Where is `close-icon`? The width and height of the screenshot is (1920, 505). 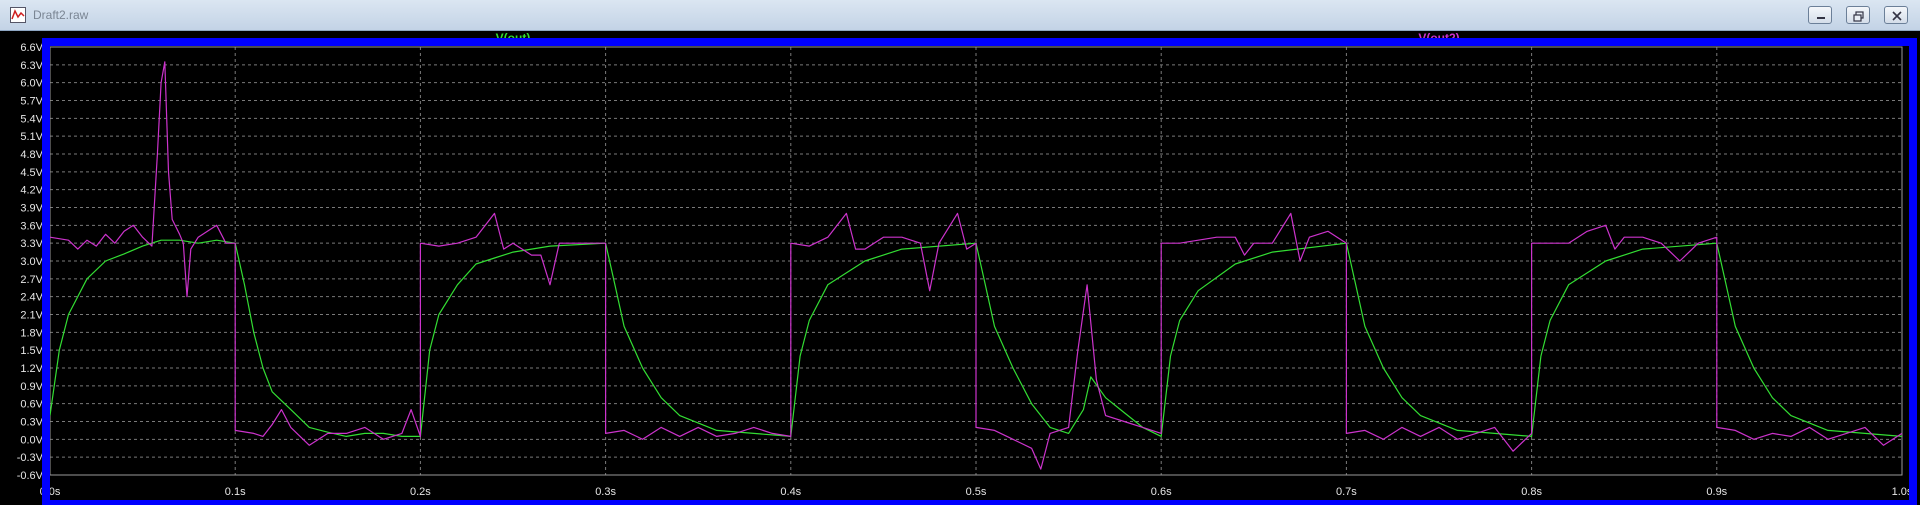
close-icon is located at coordinates (1897, 16).